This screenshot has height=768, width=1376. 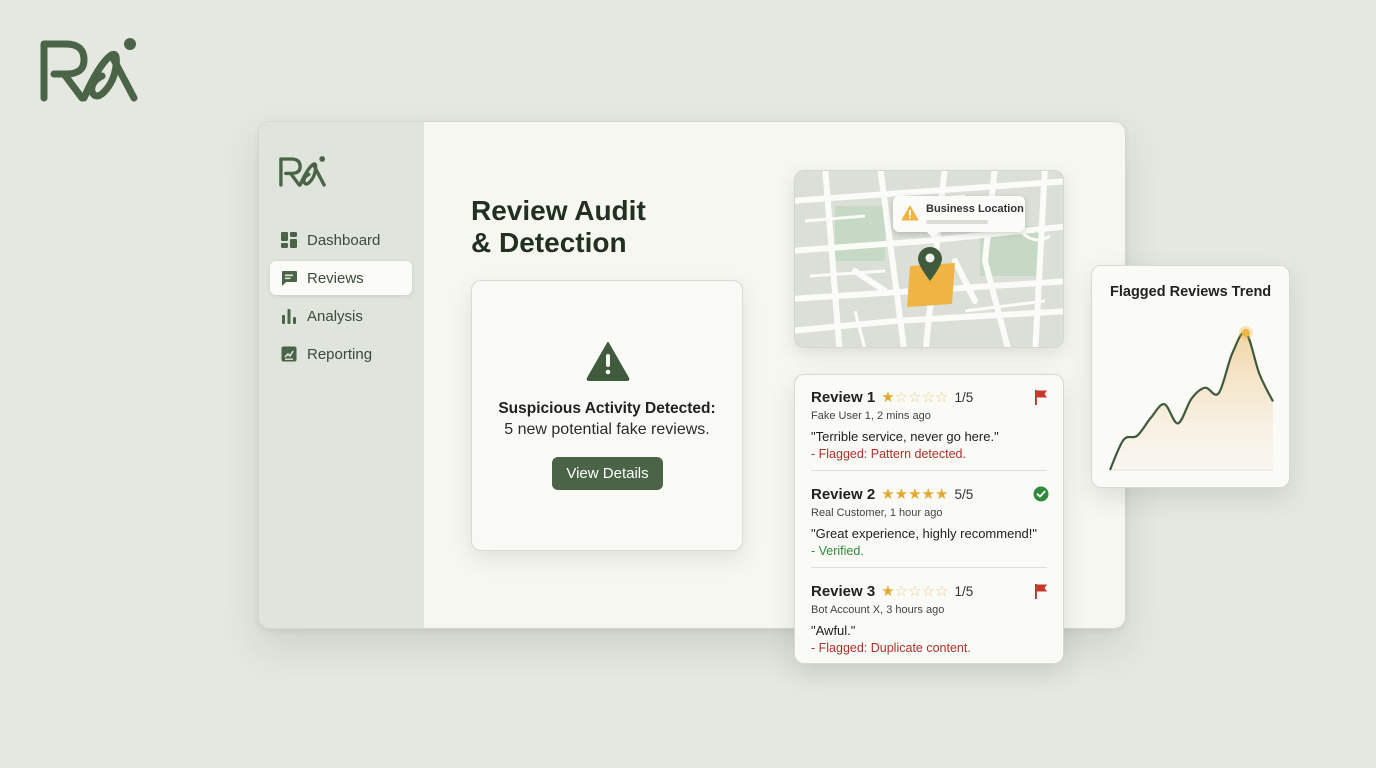 What do you see at coordinates (335, 278) in the screenshot?
I see `sidebar-item-label: Reviews` at bounding box center [335, 278].